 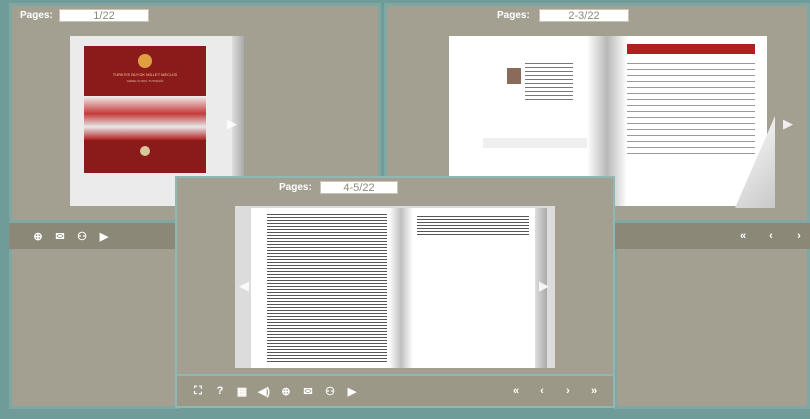 What do you see at coordinates (549, 80) in the screenshot?
I see `text-block` at bounding box center [549, 80].